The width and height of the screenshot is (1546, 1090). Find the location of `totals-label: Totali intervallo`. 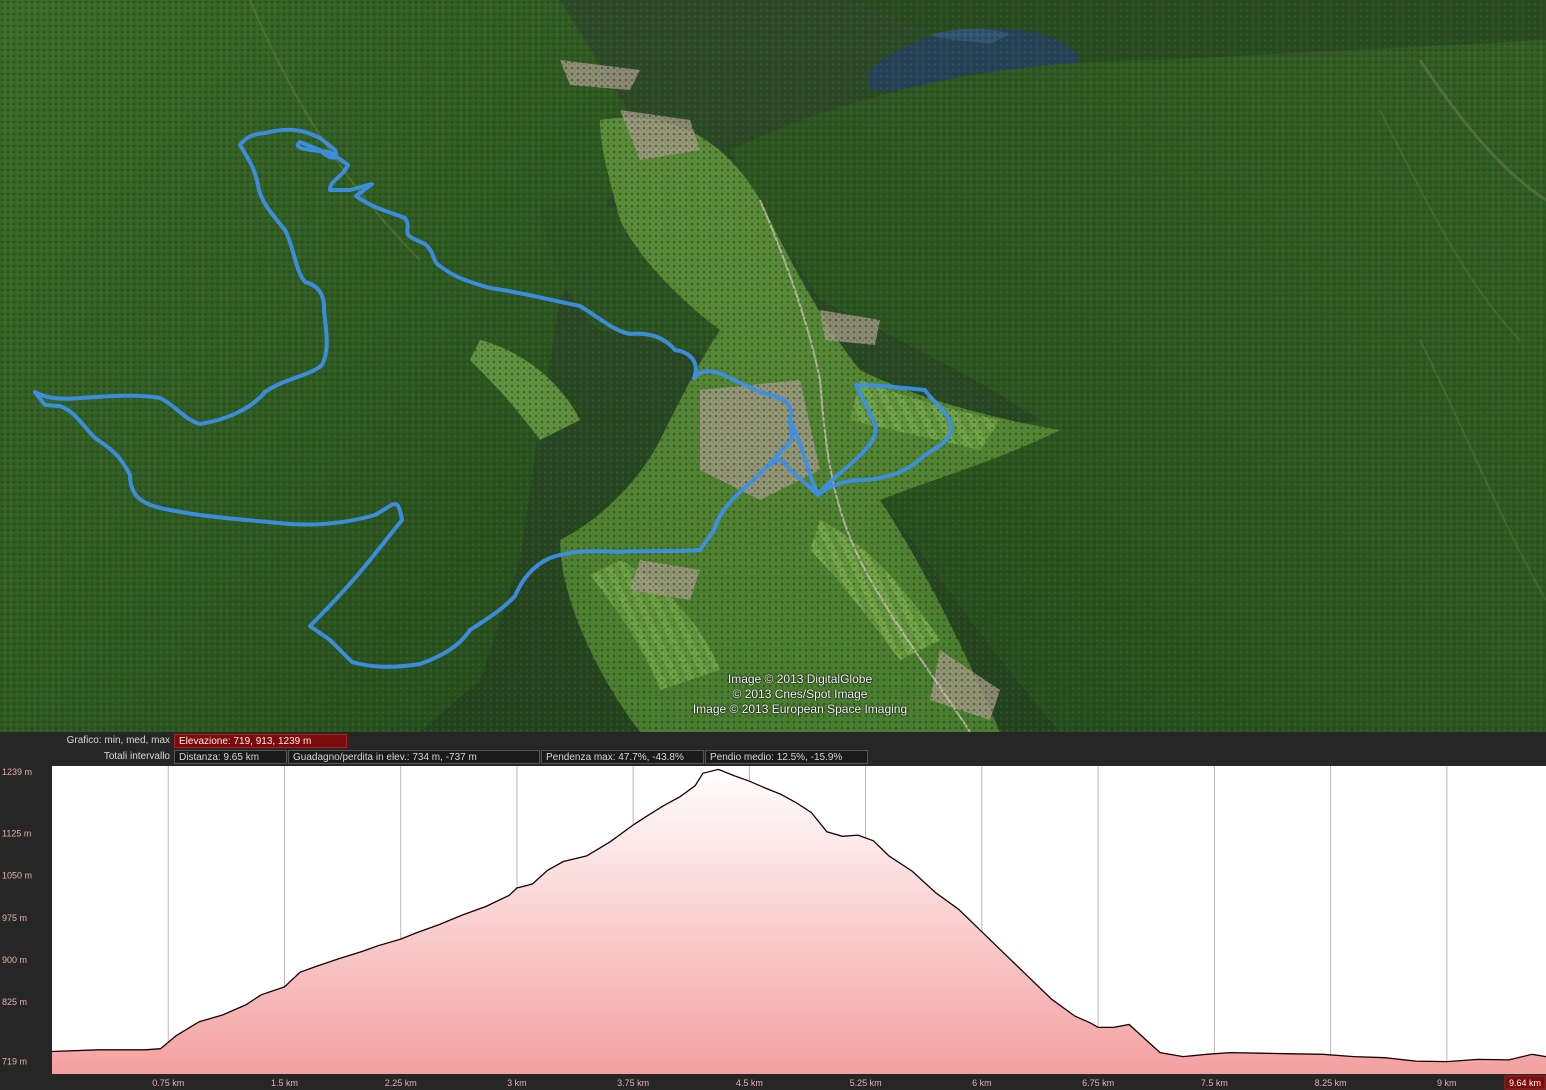

totals-label: Totali intervallo is located at coordinates (136, 756).